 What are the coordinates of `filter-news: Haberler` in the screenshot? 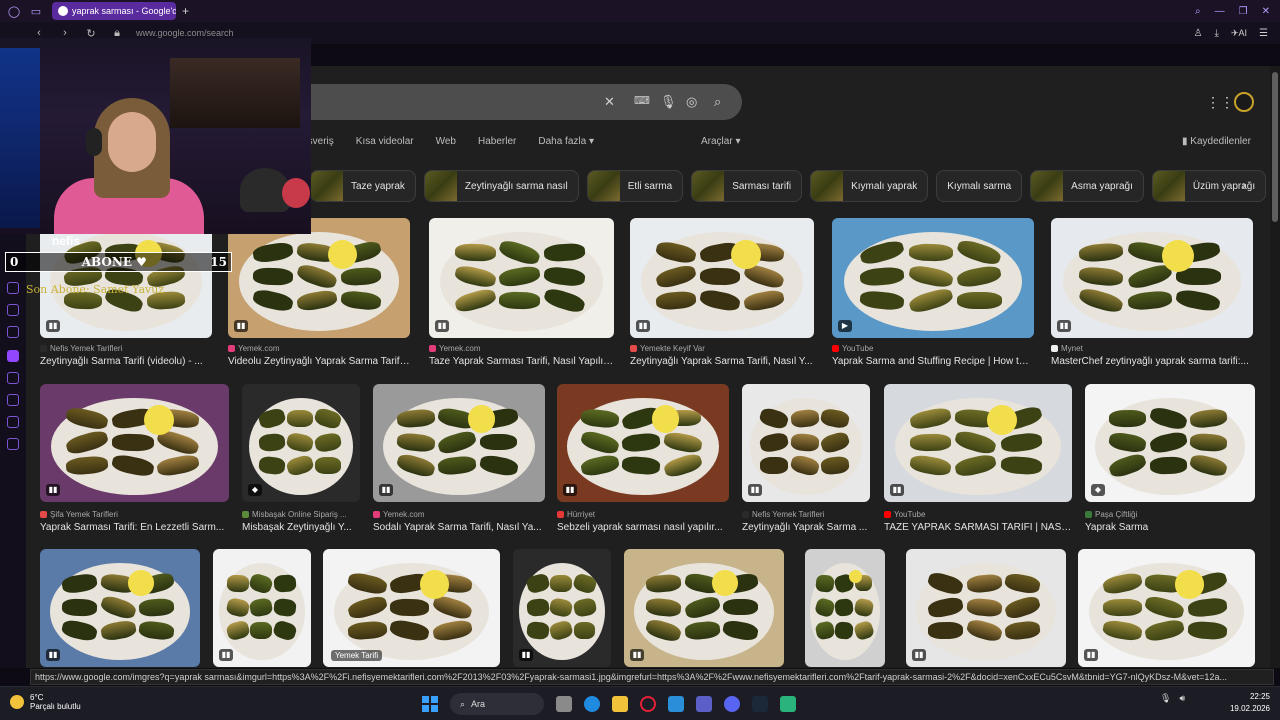 It's located at (497, 141).